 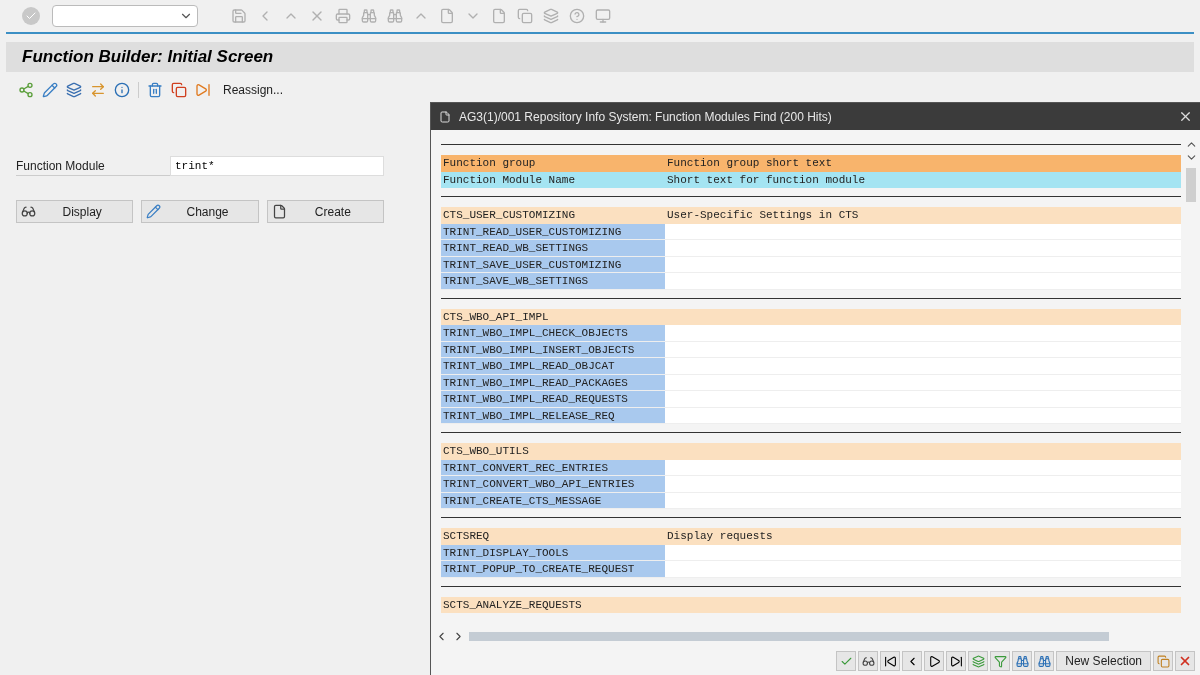 I want to click on previous-button, so click(x=912, y=661).